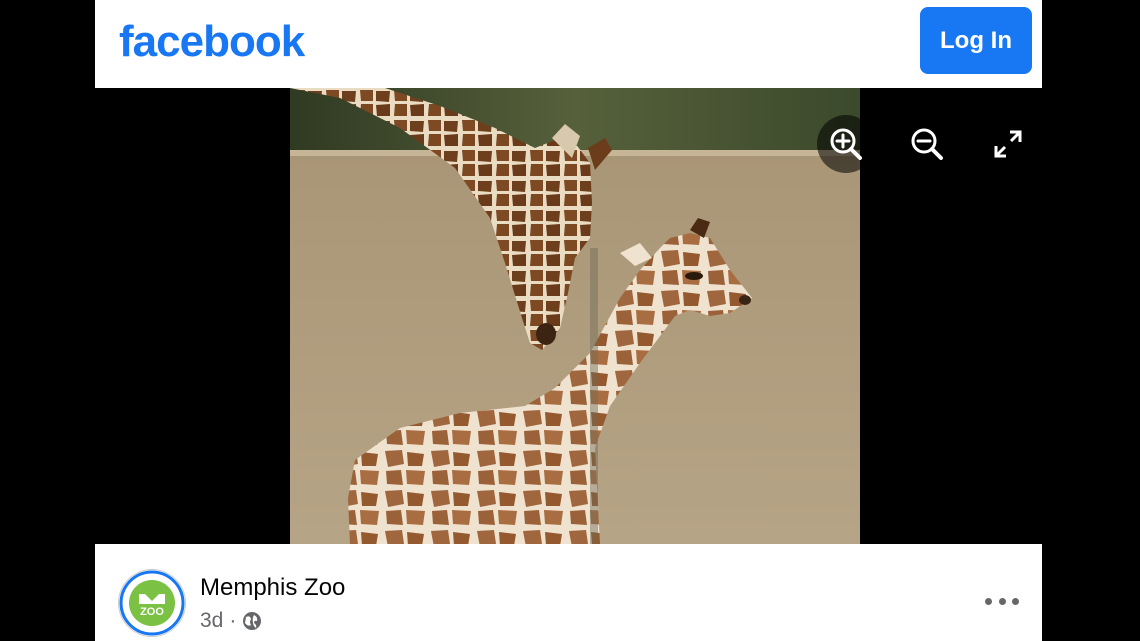  What do you see at coordinates (976, 40) in the screenshot?
I see `log-in-button: Log In` at bounding box center [976, 40].